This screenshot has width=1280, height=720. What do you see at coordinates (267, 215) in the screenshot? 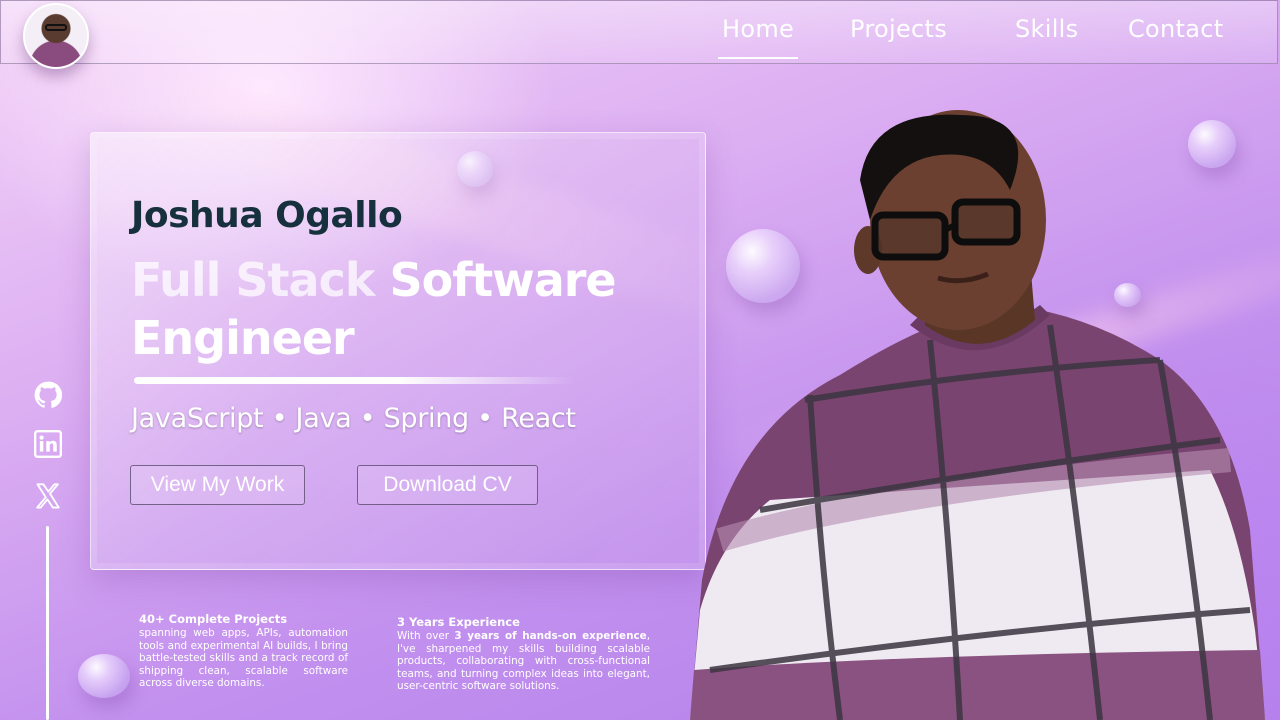
I see `hero-name: Joshua Ogallo` at bounding box center [267, 215].